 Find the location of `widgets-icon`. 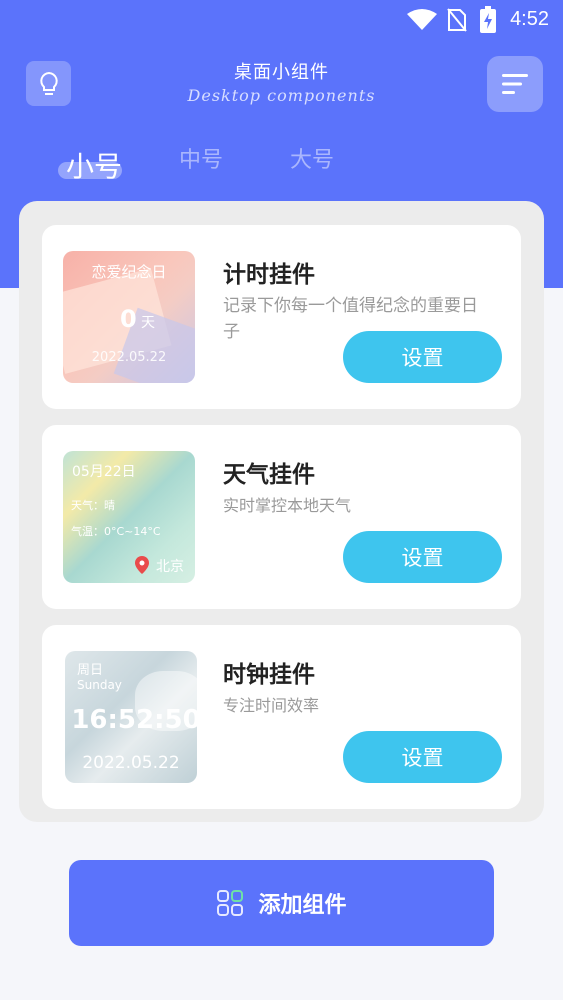

widgets-icon is located at coordinates (230, 903).